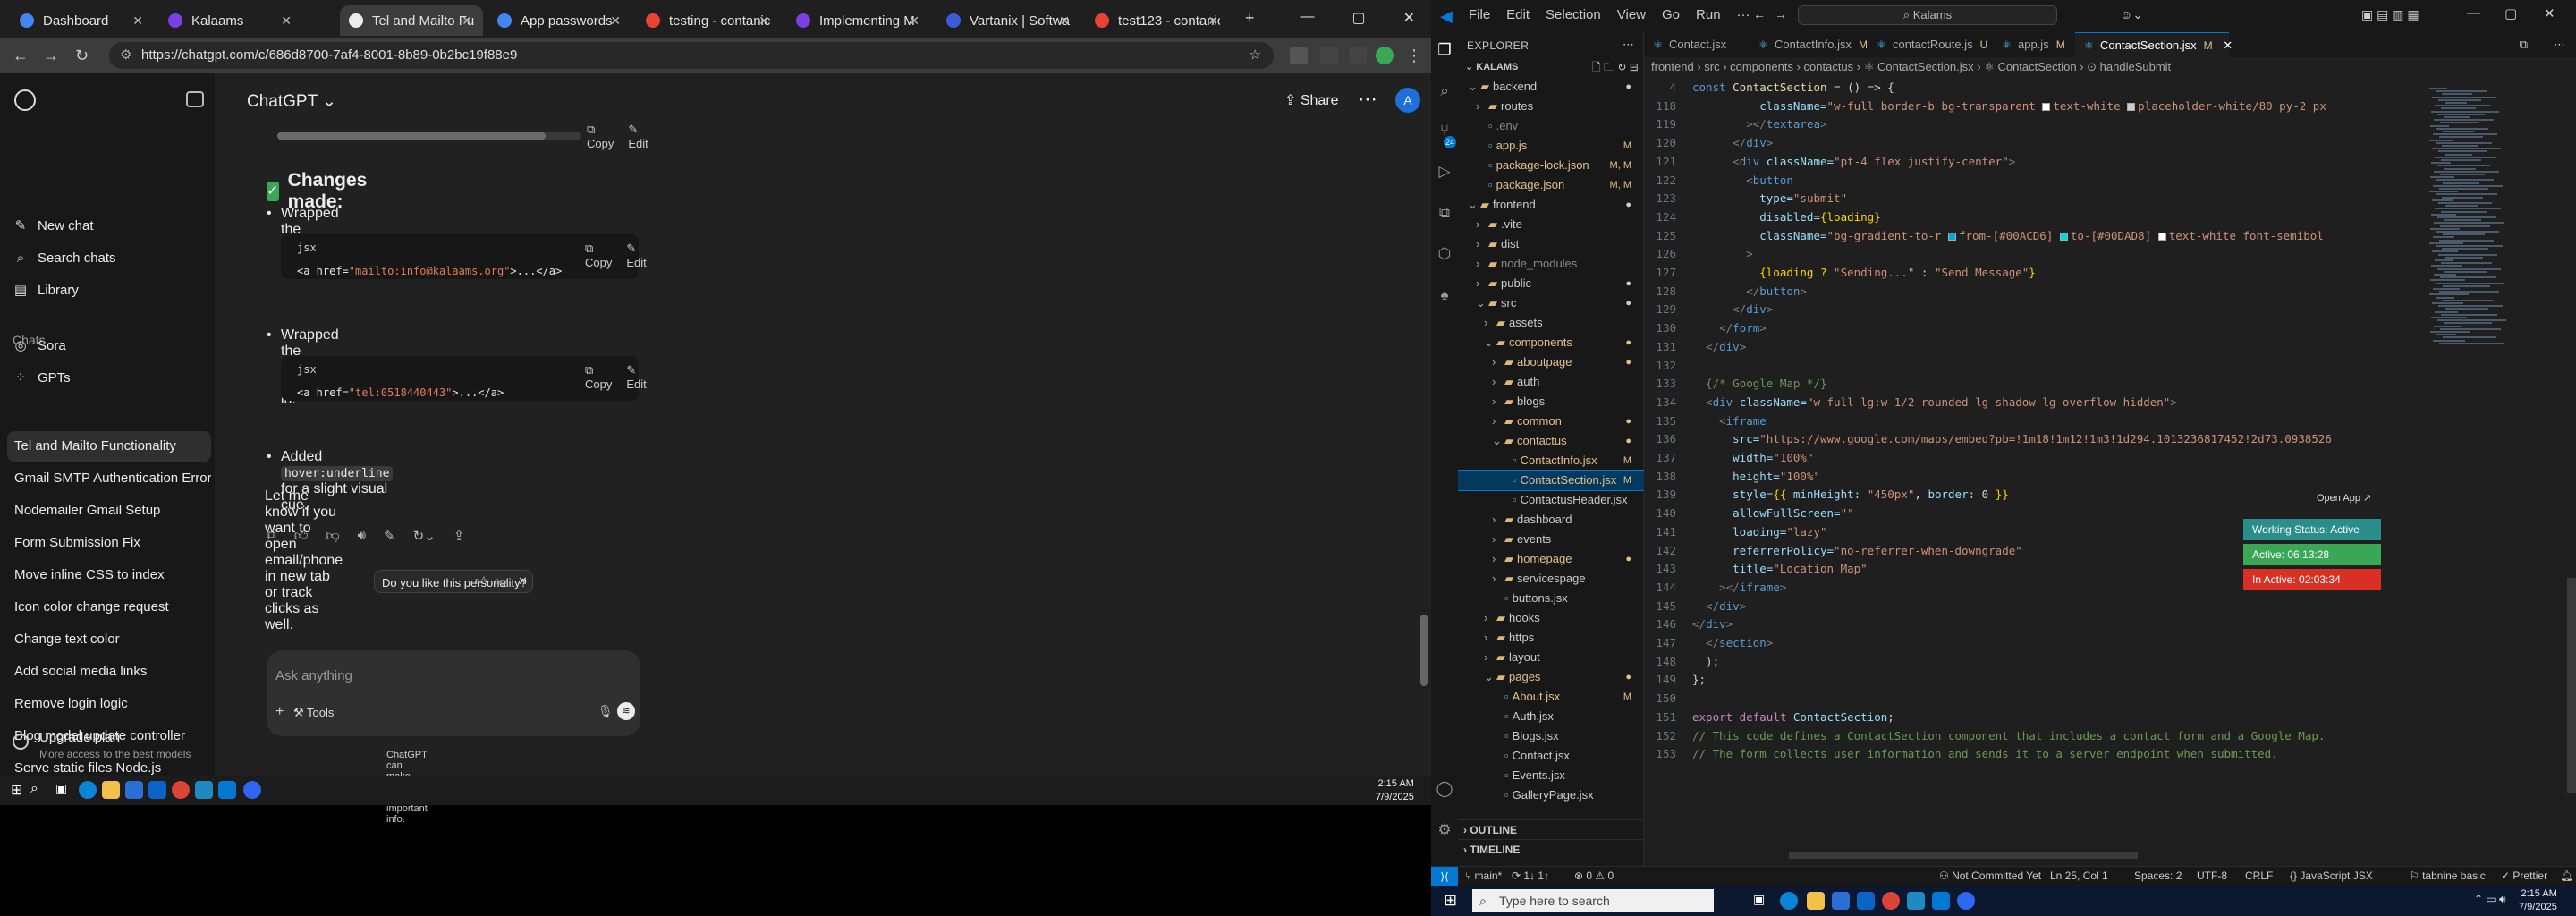 The width and height of the screenshot is (2576, 916). I want to click on minimize-icon: —, so click(1307, 18).